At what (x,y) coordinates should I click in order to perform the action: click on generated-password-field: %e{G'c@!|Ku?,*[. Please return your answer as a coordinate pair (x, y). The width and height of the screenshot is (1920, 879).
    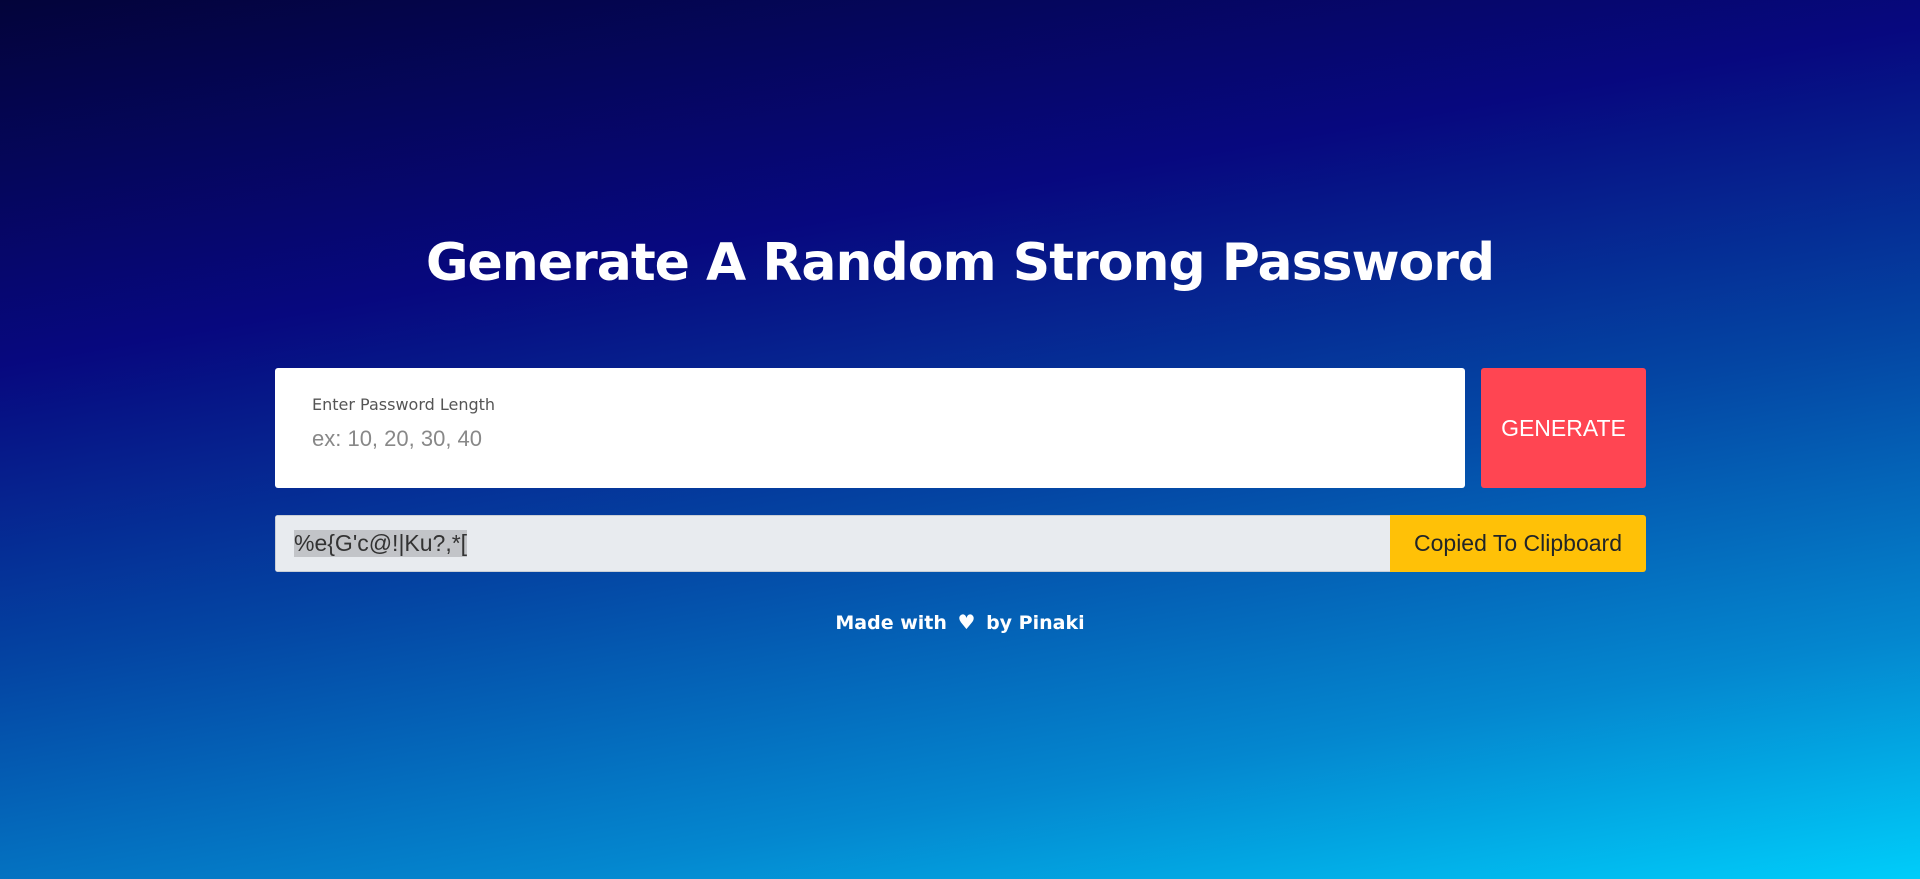
    Looking at the image, I should click on (832, 543).